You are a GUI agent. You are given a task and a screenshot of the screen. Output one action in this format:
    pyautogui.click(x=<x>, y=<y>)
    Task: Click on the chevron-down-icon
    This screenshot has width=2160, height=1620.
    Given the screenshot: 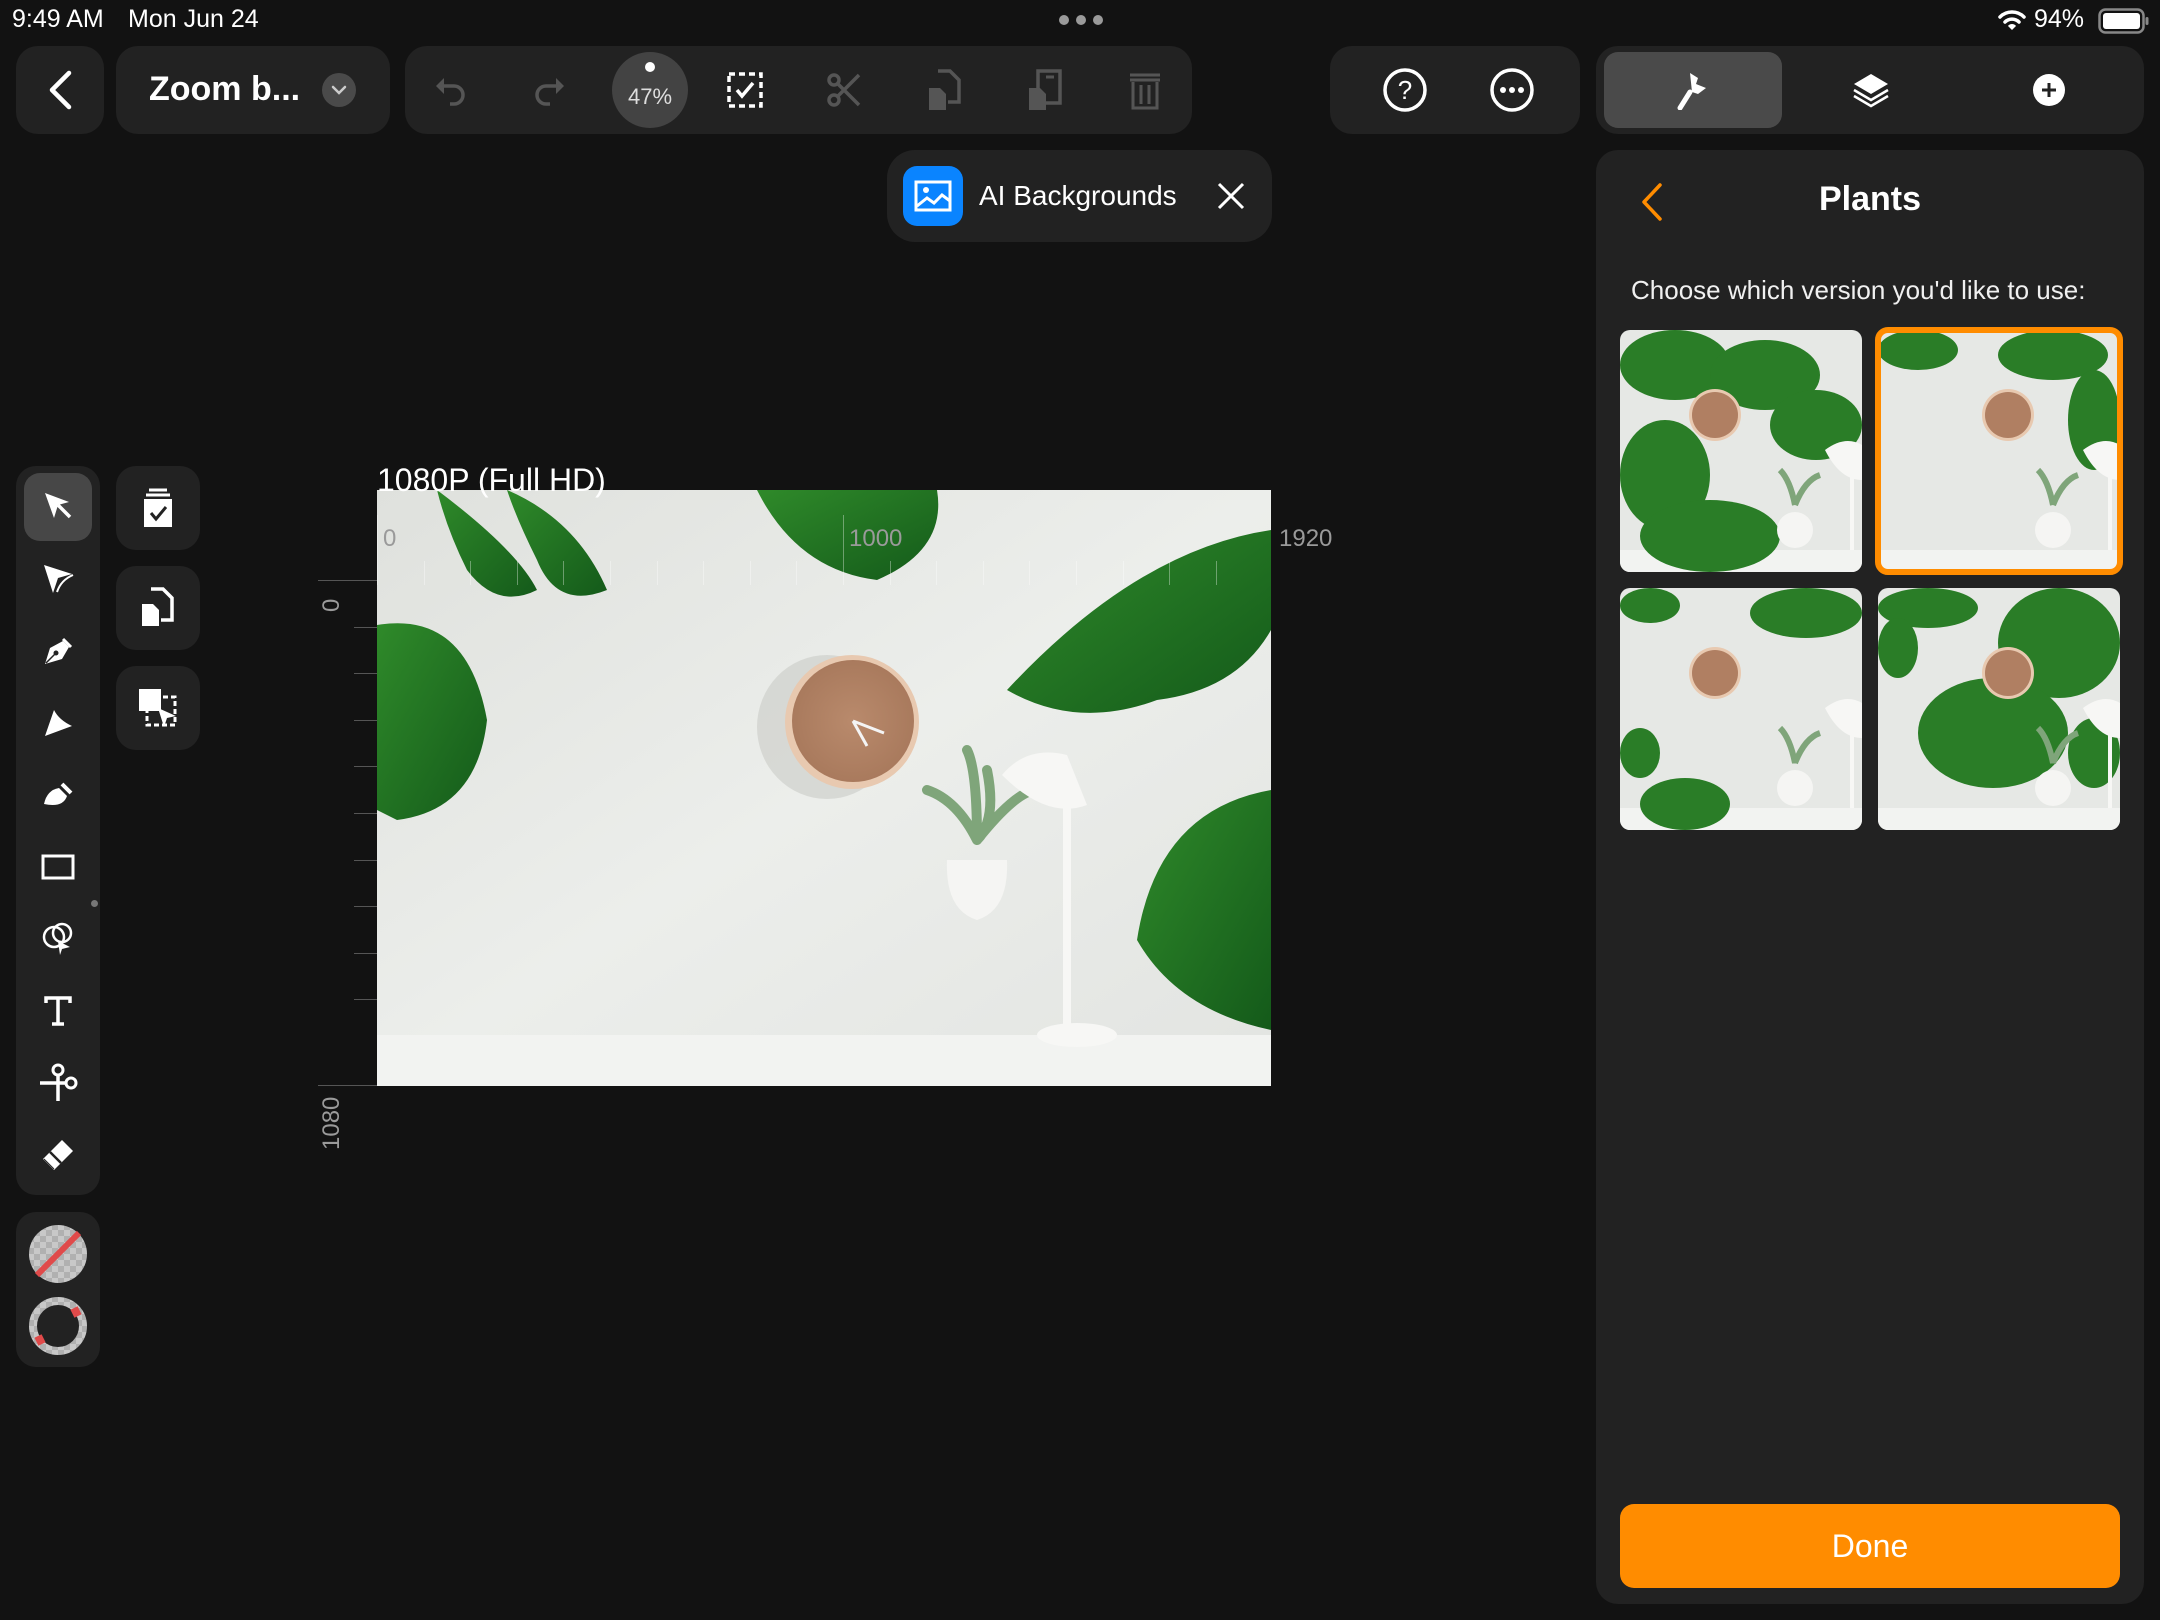 What is the action you would take?
    pyautogui.click(x=339, y=90)
    